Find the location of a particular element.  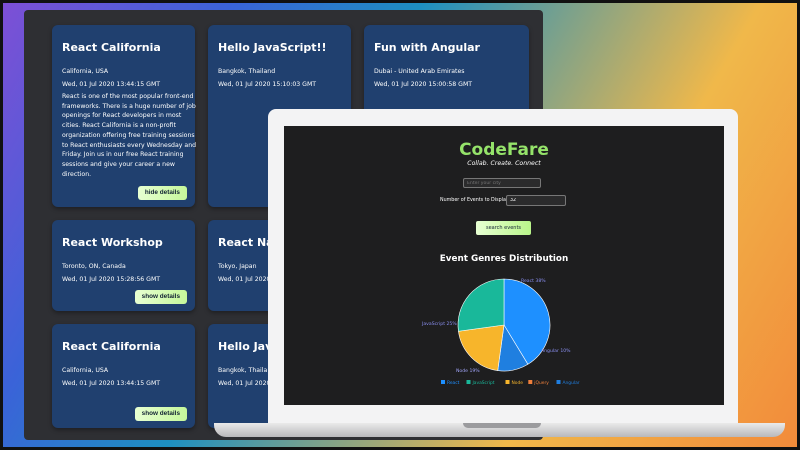

event-location: Bangkok, Thaila is located at coordinates (243, 370).